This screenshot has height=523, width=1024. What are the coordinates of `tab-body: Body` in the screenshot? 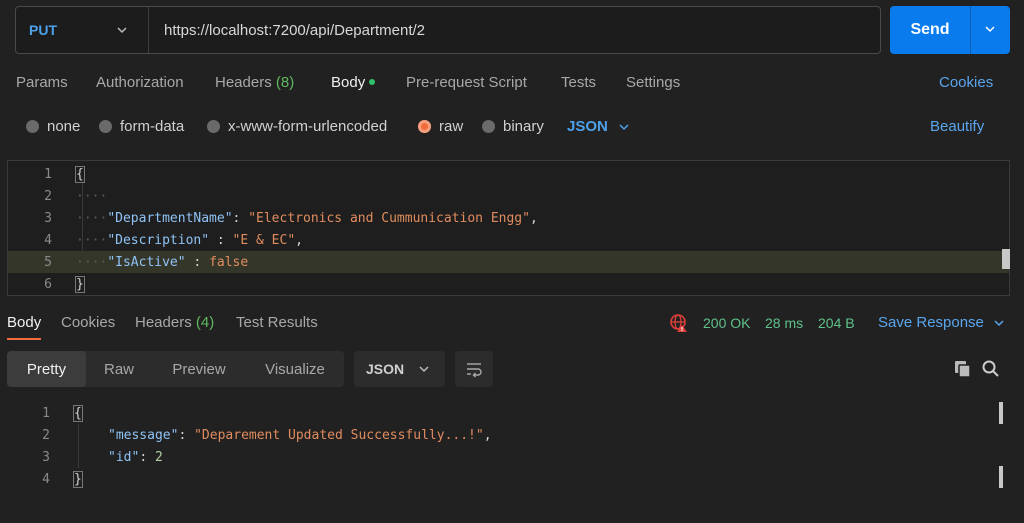 It's located at (353, 82).